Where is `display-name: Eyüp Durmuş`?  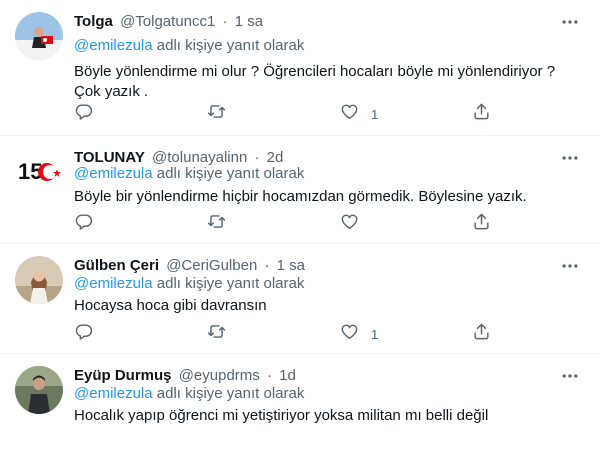 display-name: Eyüp Durmuş is located at coordinates (123, 375).